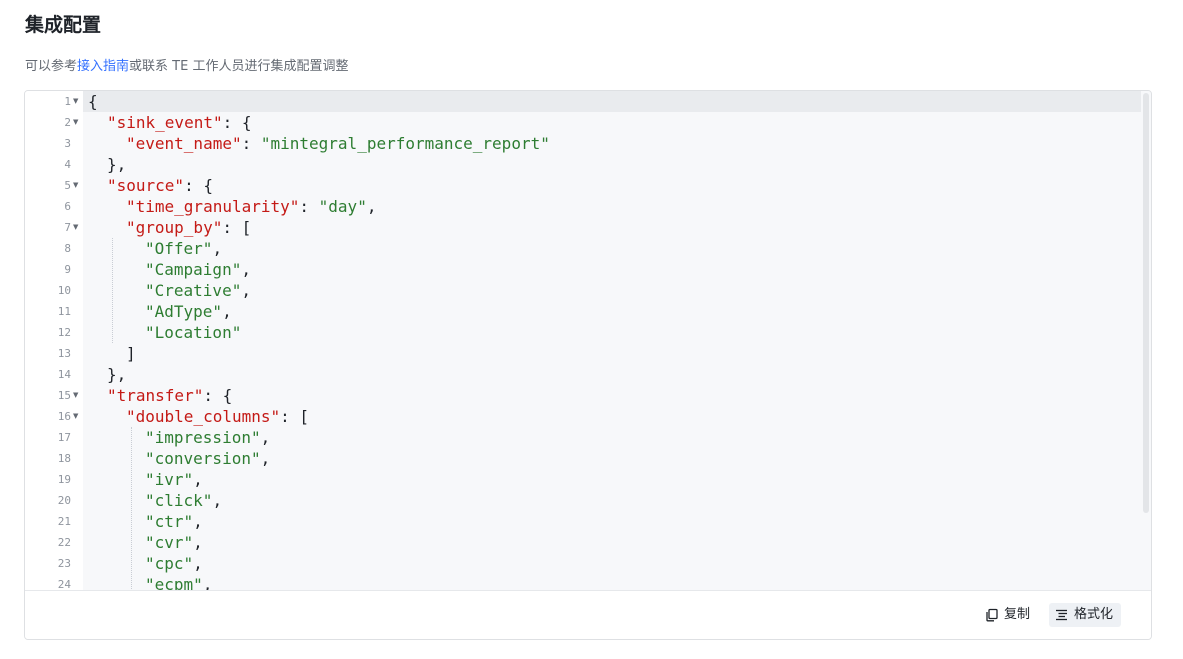  Describe the element at coordinates (607, 164) in the screenshot. I see `code-line: 4},` at that location.